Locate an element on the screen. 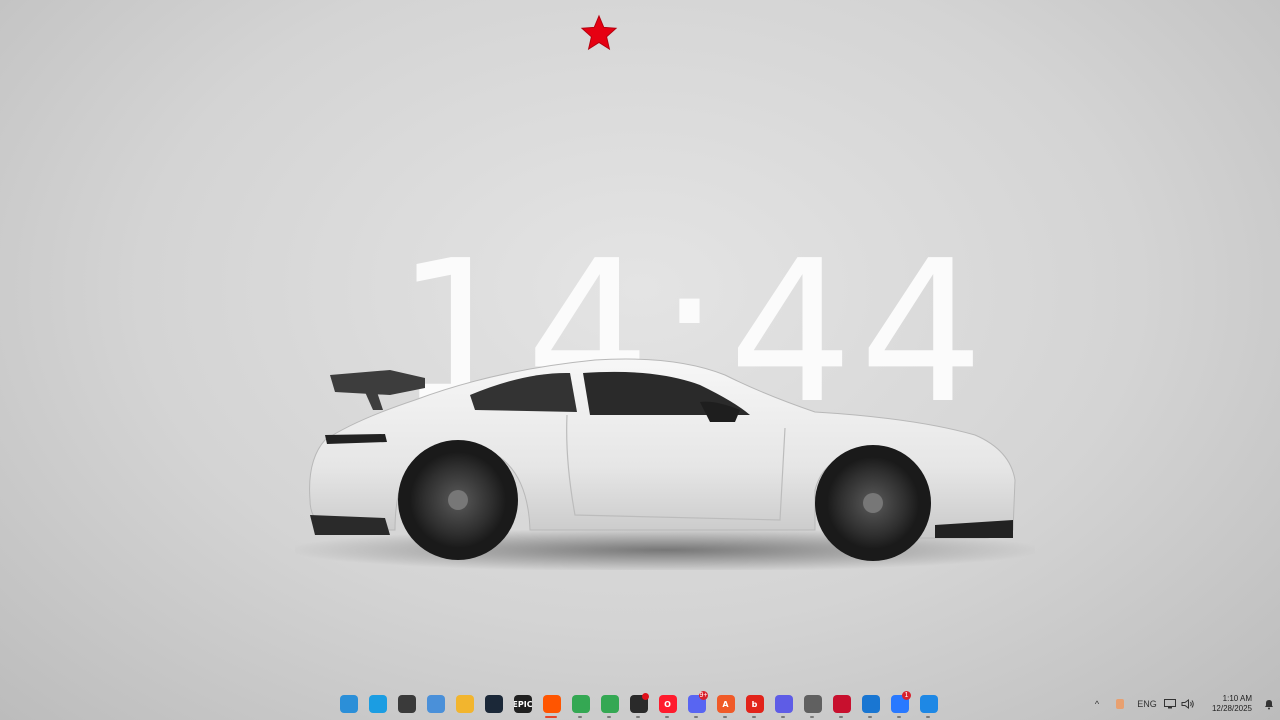 The image size is (1280, 720). epic-games-icon: EPIC is located at coordinates (522, 704).